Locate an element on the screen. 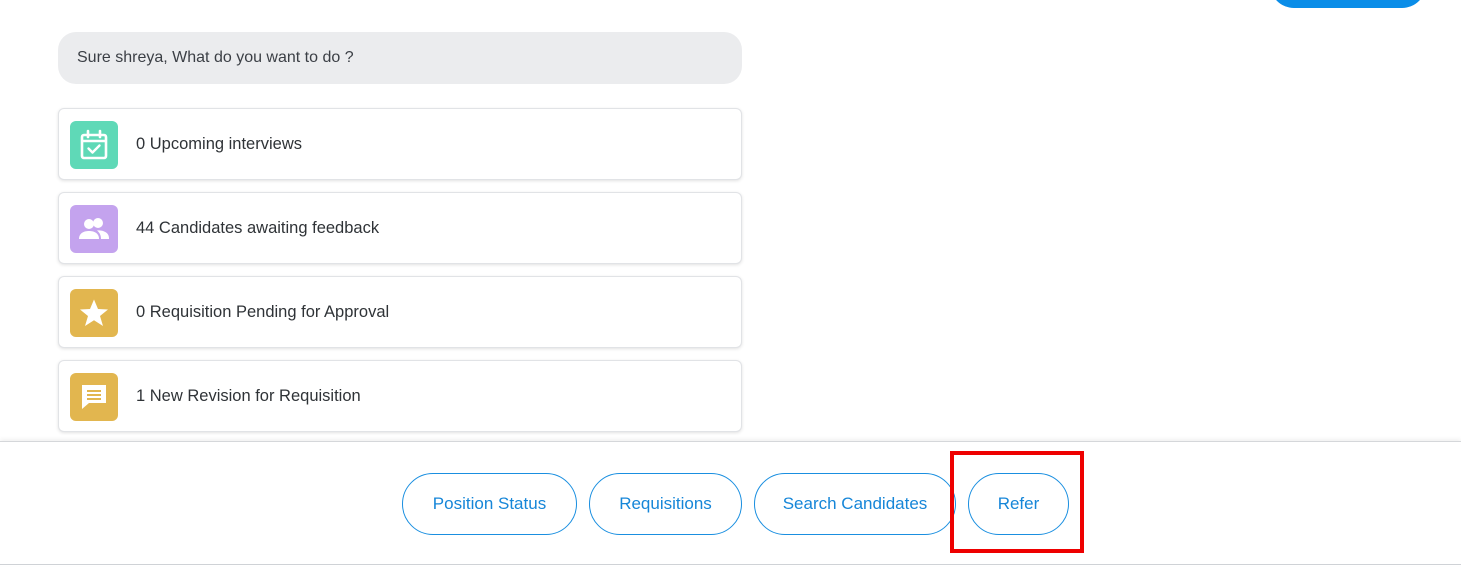 This screenshot has width=1461, height=572. bot-message-bubble: Sure shreya, What do you want to do ? is located at coordinates (400, 58).